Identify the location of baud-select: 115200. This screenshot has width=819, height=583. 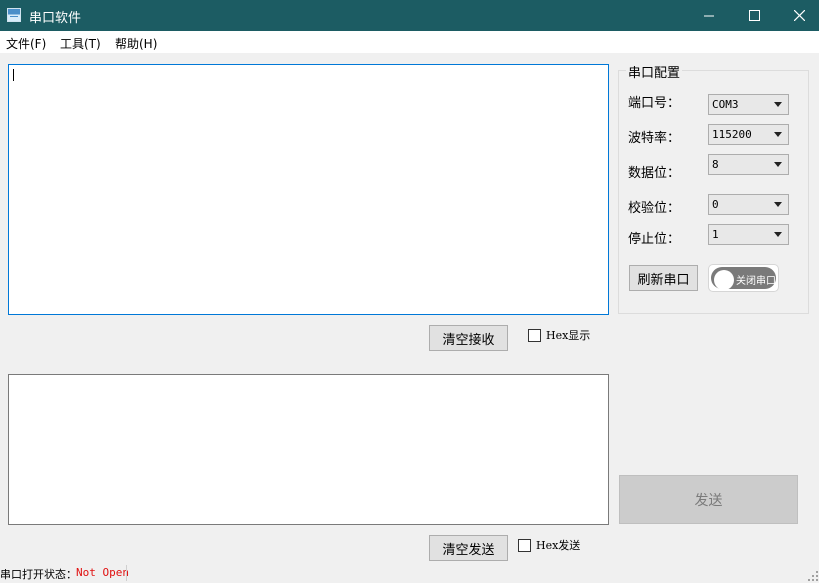
(748, 134).